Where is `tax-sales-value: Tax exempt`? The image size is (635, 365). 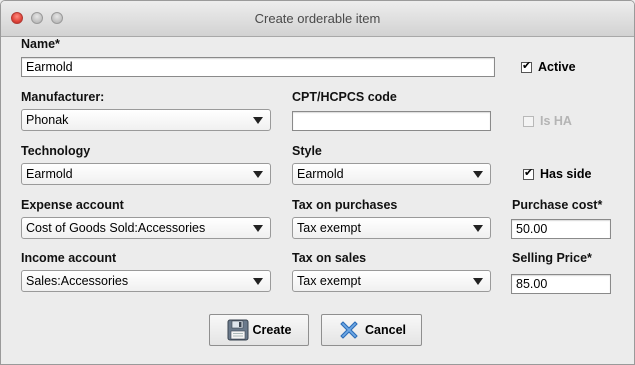
tax-sales-value: Tax exempt is located at coordinates (329, 281).